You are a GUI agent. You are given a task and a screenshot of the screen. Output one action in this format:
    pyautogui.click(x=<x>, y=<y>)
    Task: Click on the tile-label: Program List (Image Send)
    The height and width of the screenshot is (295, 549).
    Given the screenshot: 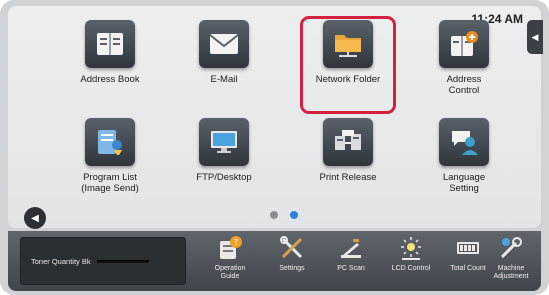 What is the action you would take?
    pyautogui.click(x=110, y=183)
    